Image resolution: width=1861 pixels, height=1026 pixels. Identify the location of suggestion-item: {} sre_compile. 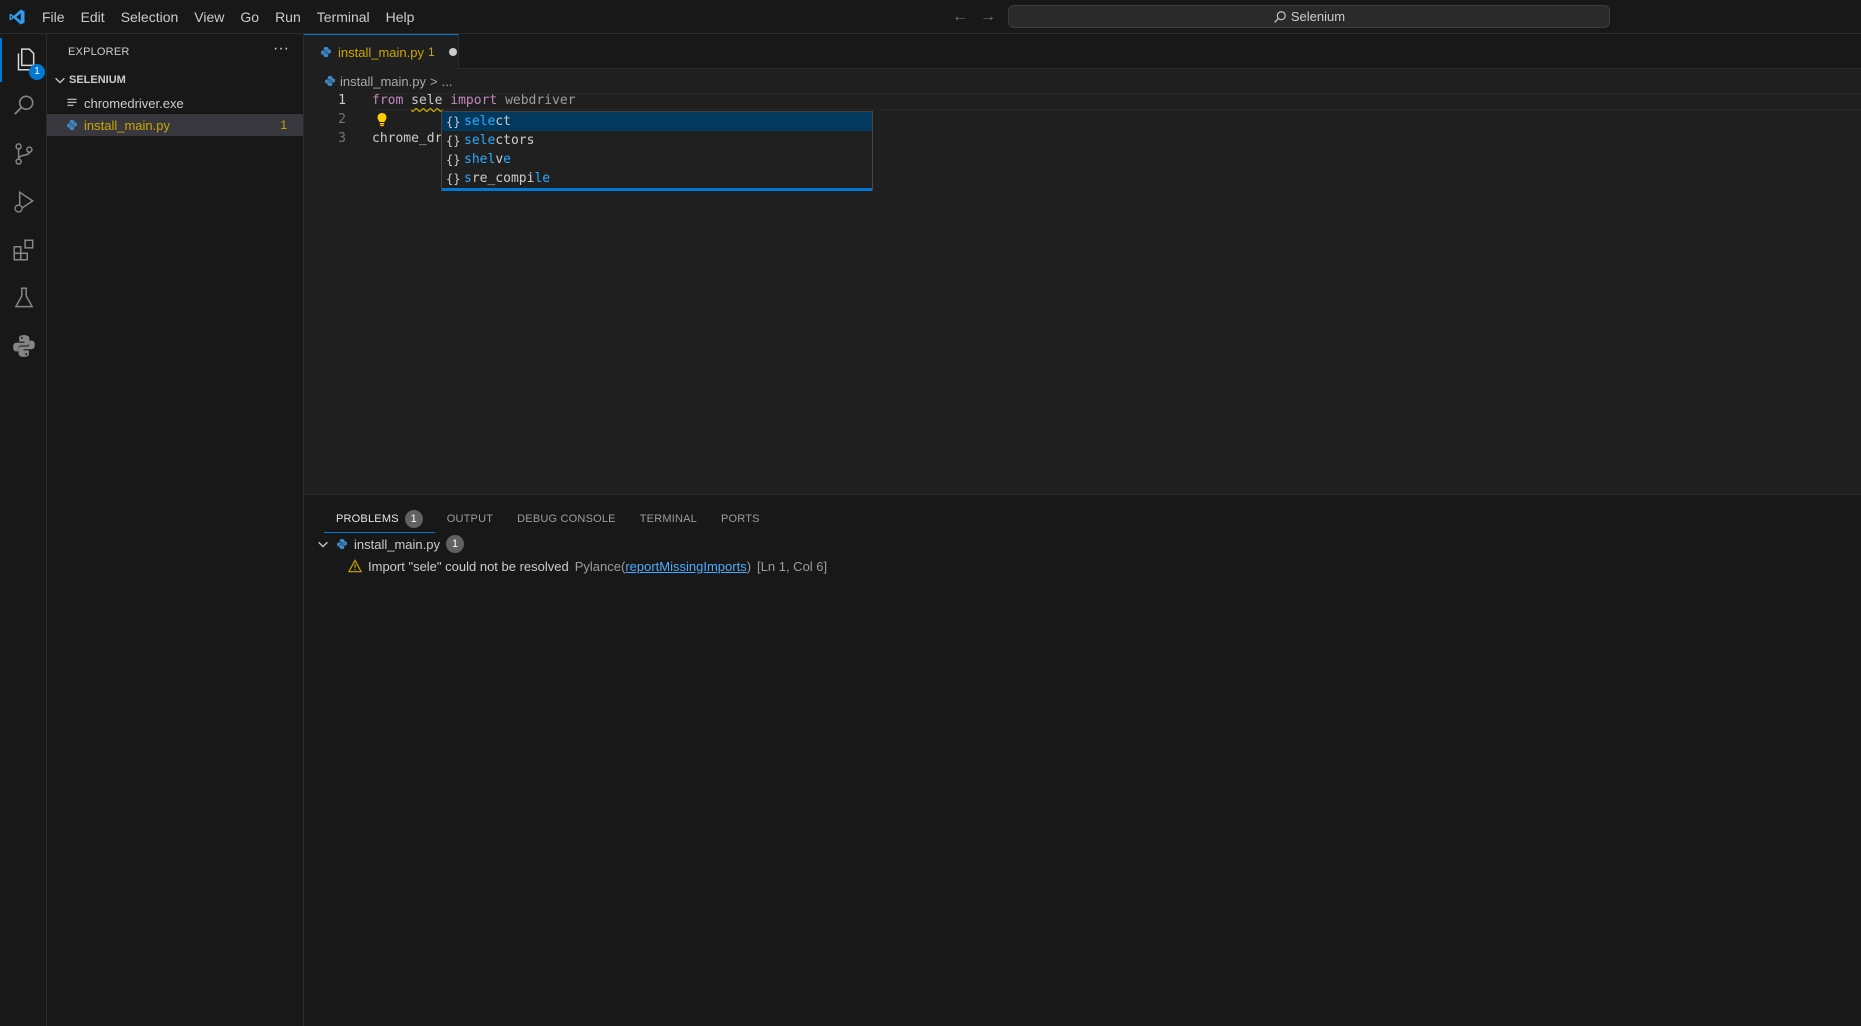
(657, 178).